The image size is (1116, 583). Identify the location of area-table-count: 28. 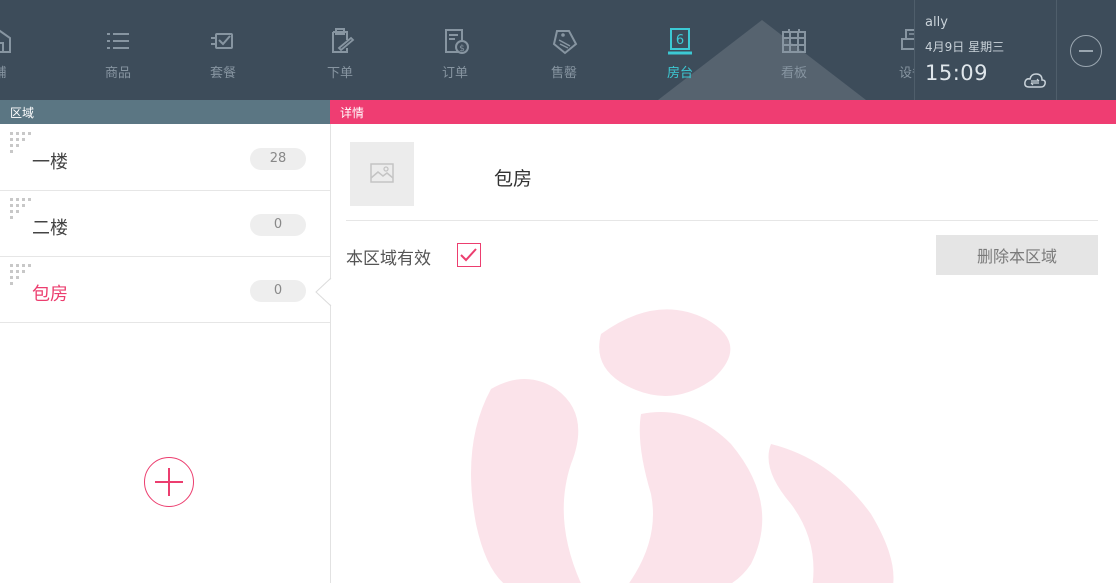
(278, 159).